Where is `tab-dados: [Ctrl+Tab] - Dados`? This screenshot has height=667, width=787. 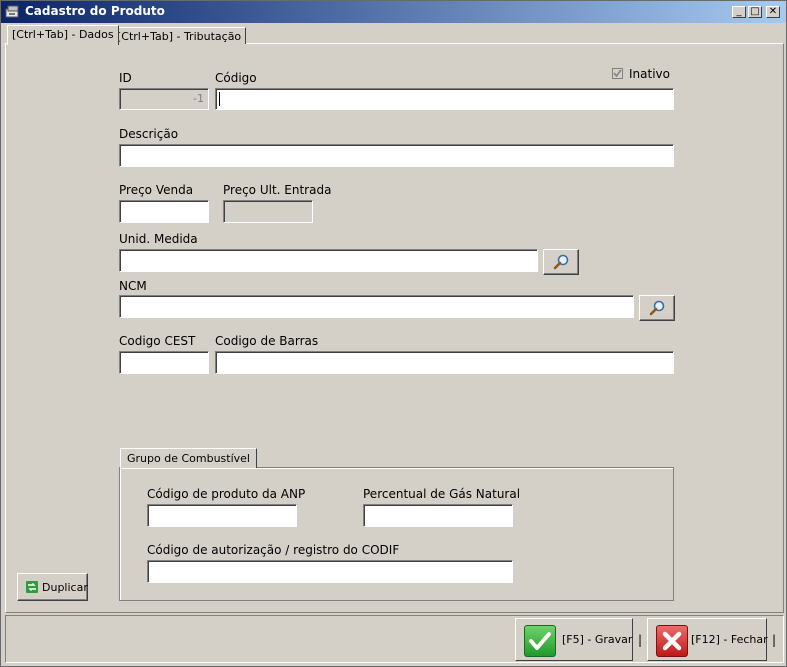 tab-dados: [Ctrl+Tab] - Dados is located at coordinates (63, 35).